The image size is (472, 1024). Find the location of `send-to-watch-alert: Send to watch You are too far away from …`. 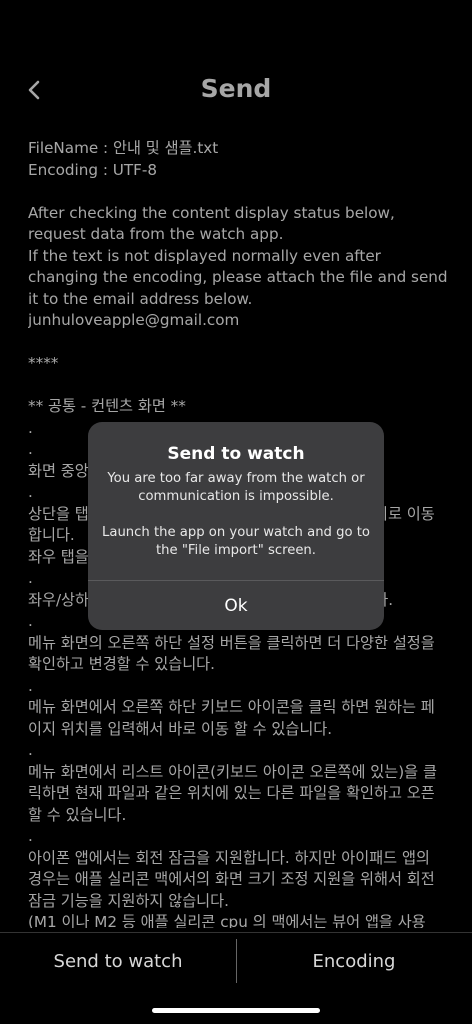

send-to-watch-alert: Send to watch You are too far away from … is located at coordinates (236, 526).